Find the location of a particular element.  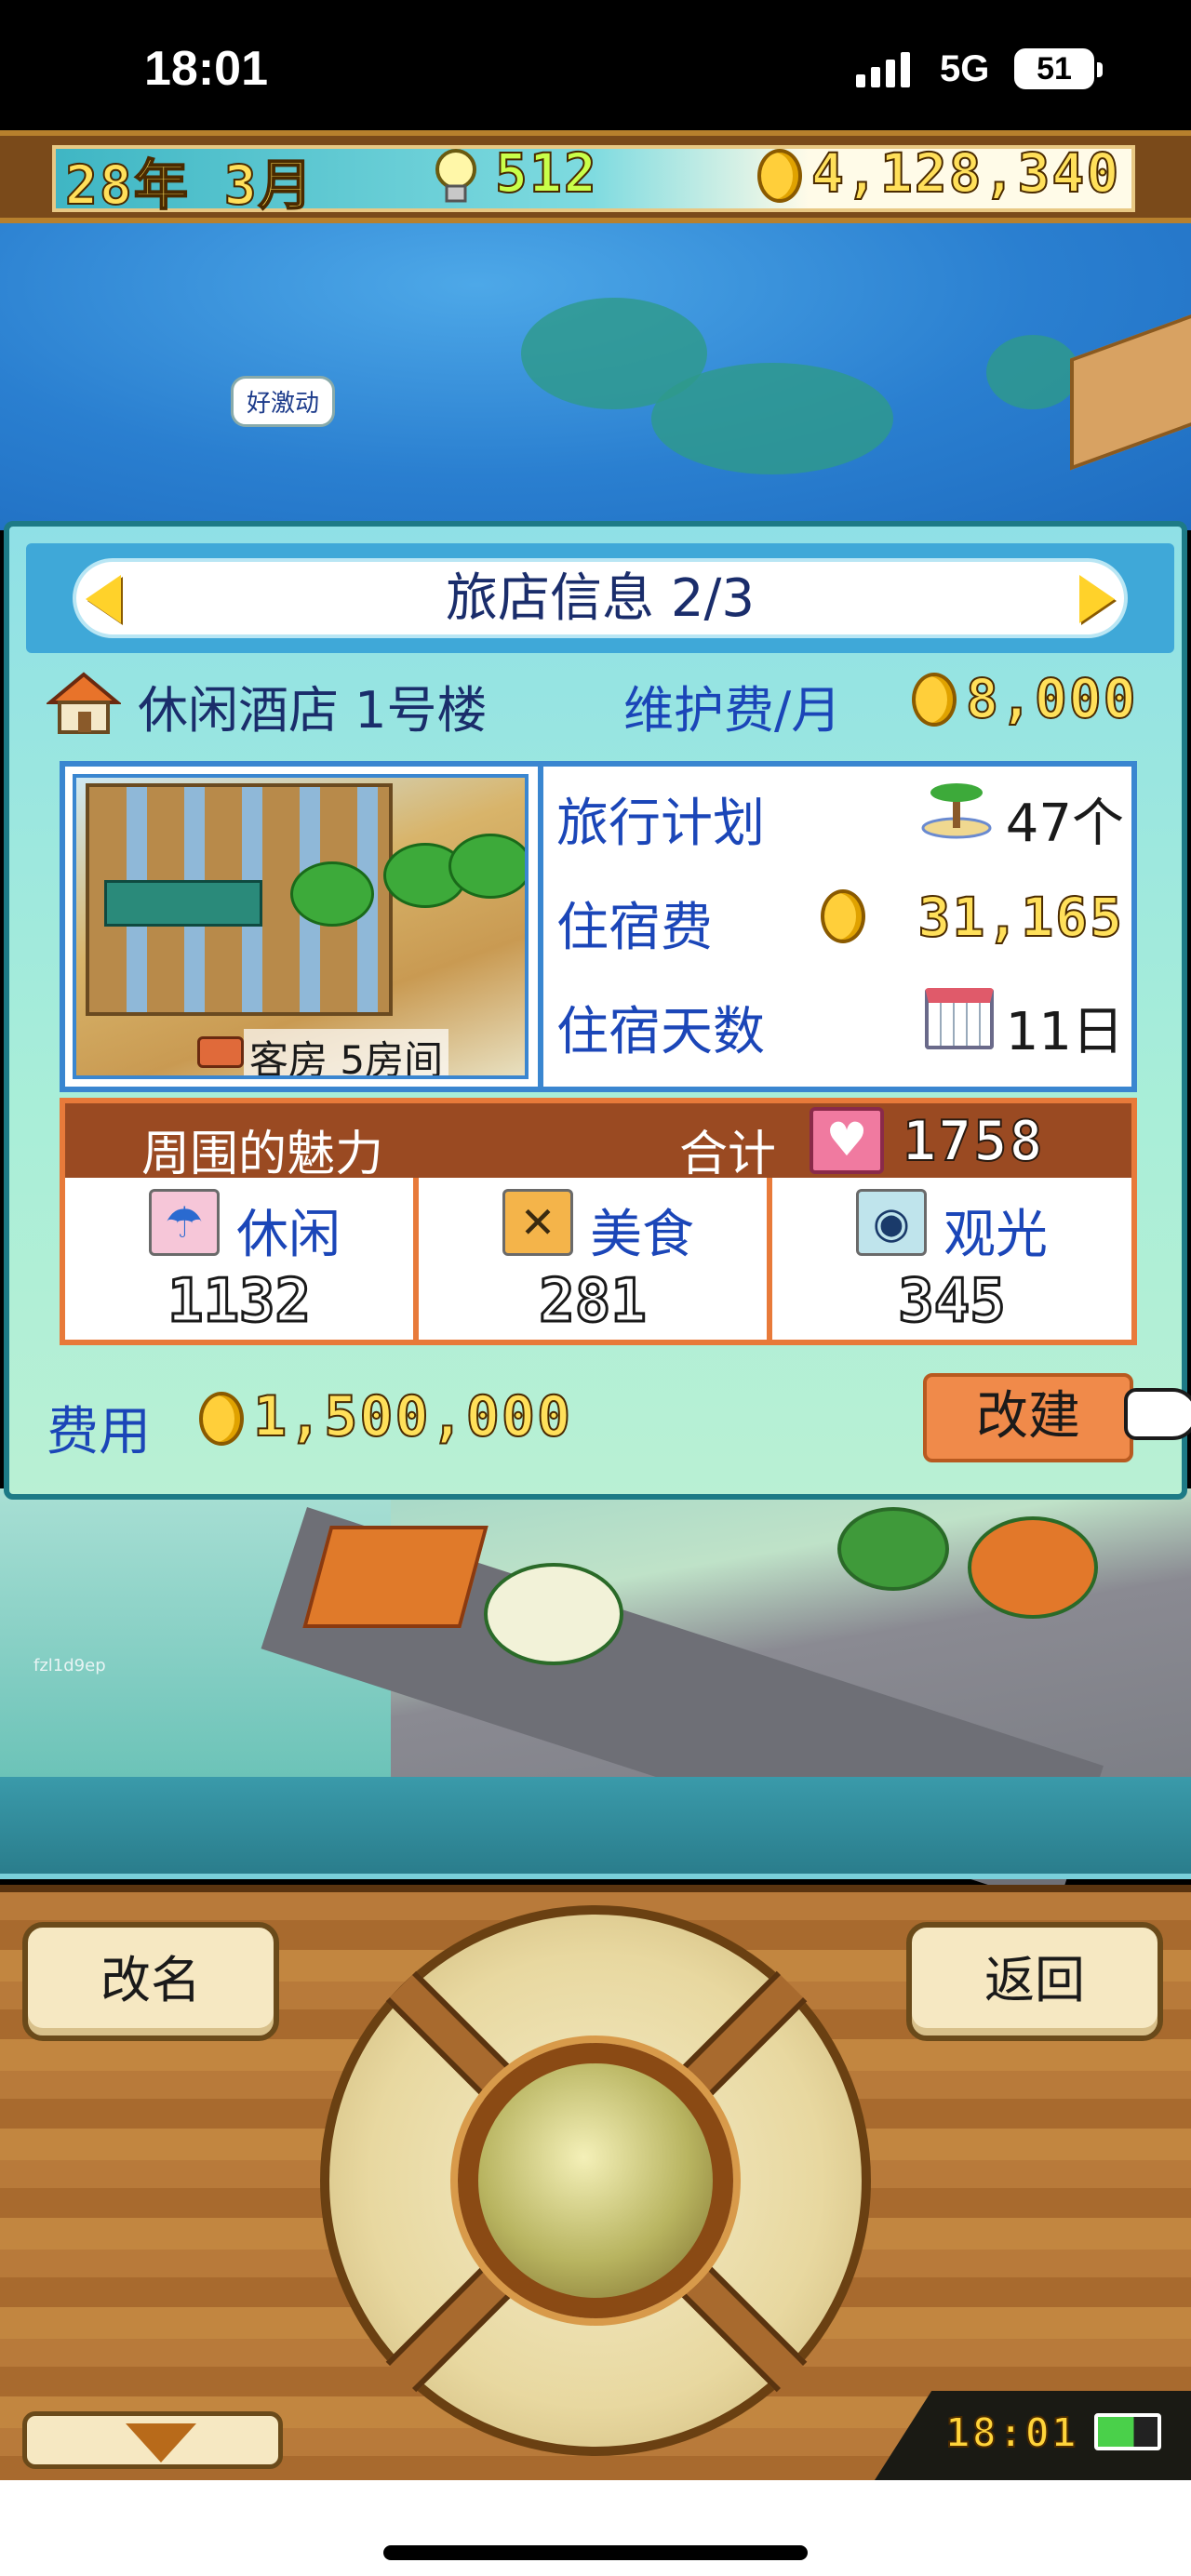

heart-icon: ♥ is located at coordinates (847, 1140).